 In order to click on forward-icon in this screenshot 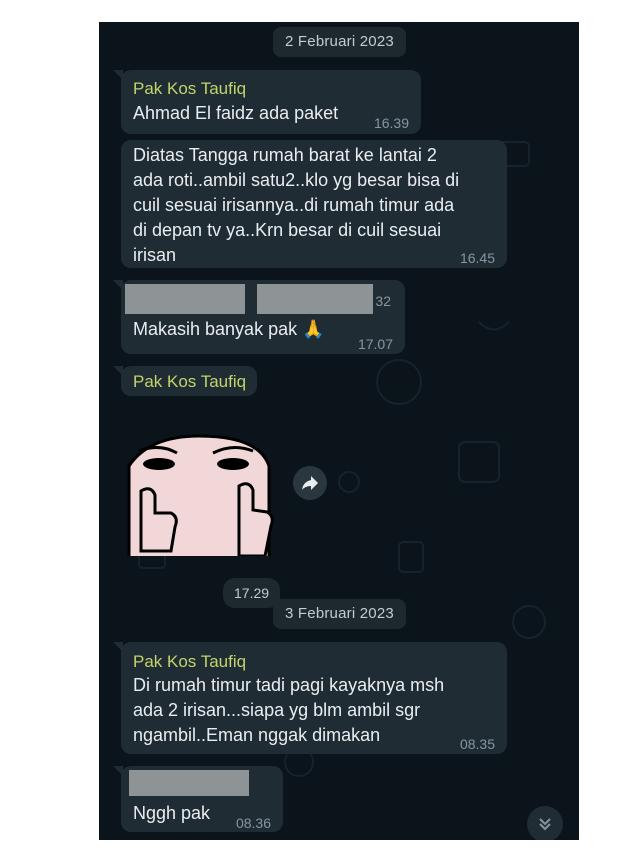, I will do `click(310, 483)`.